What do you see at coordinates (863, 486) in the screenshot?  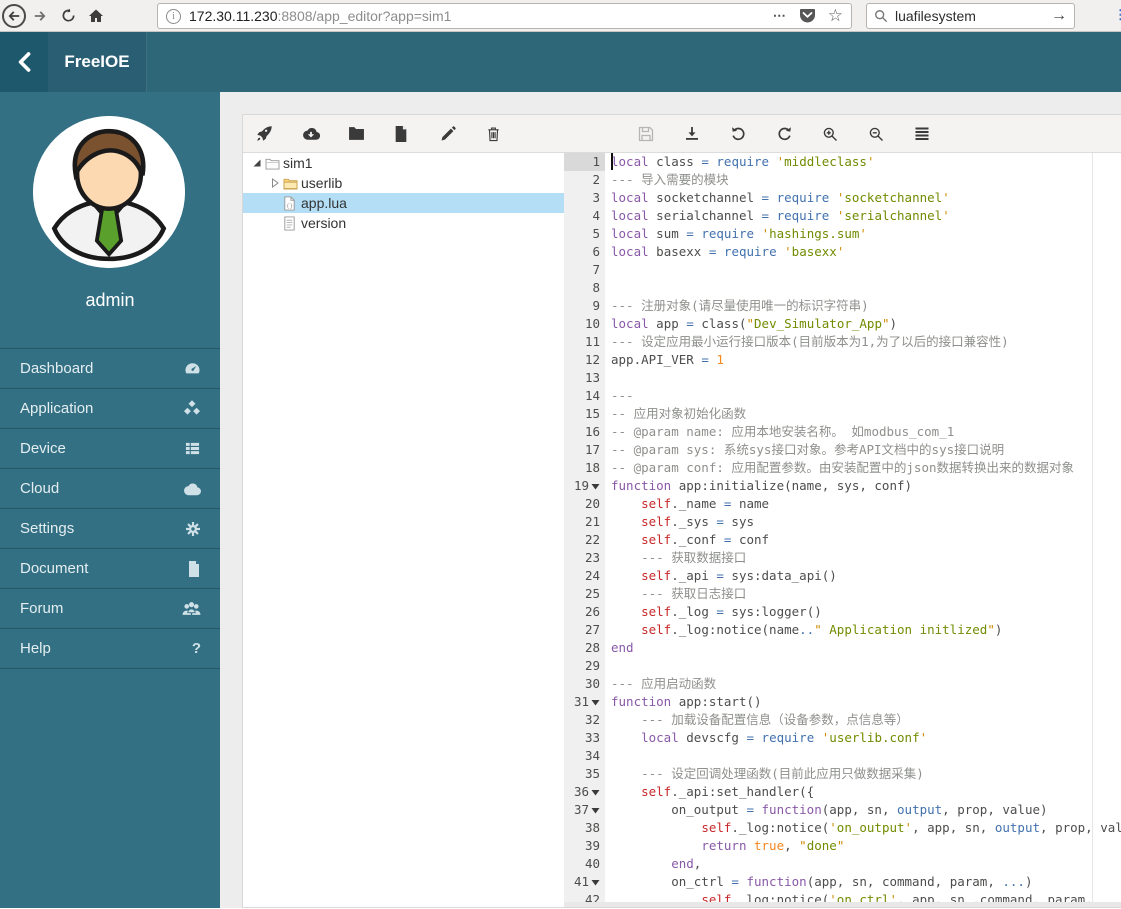 I see `code-line: function app:initialize(name, sys, conf)` at bounding box center [863, 486].